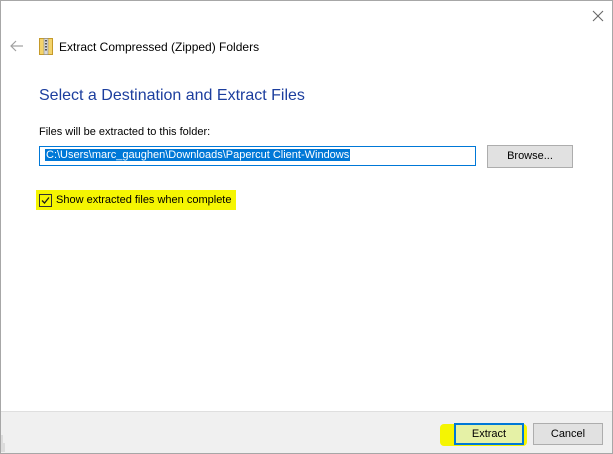  What do you see at coordinates (125, 132) in the screenshot?
I see `destination-label: Files will be extracted to this folder:` at bounding box center [125, 132].